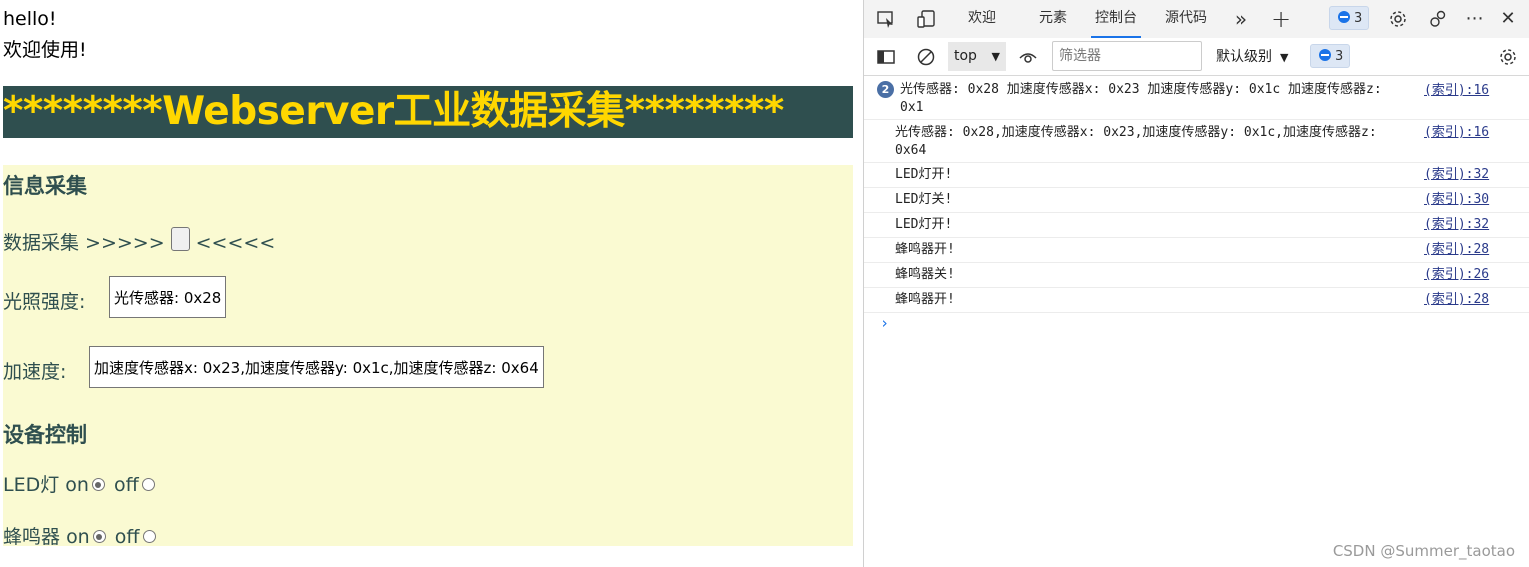 This screenshot has width=1529, height=567. I want to click on light-value-field: 光传感器: 0x28, so click(168, 297).